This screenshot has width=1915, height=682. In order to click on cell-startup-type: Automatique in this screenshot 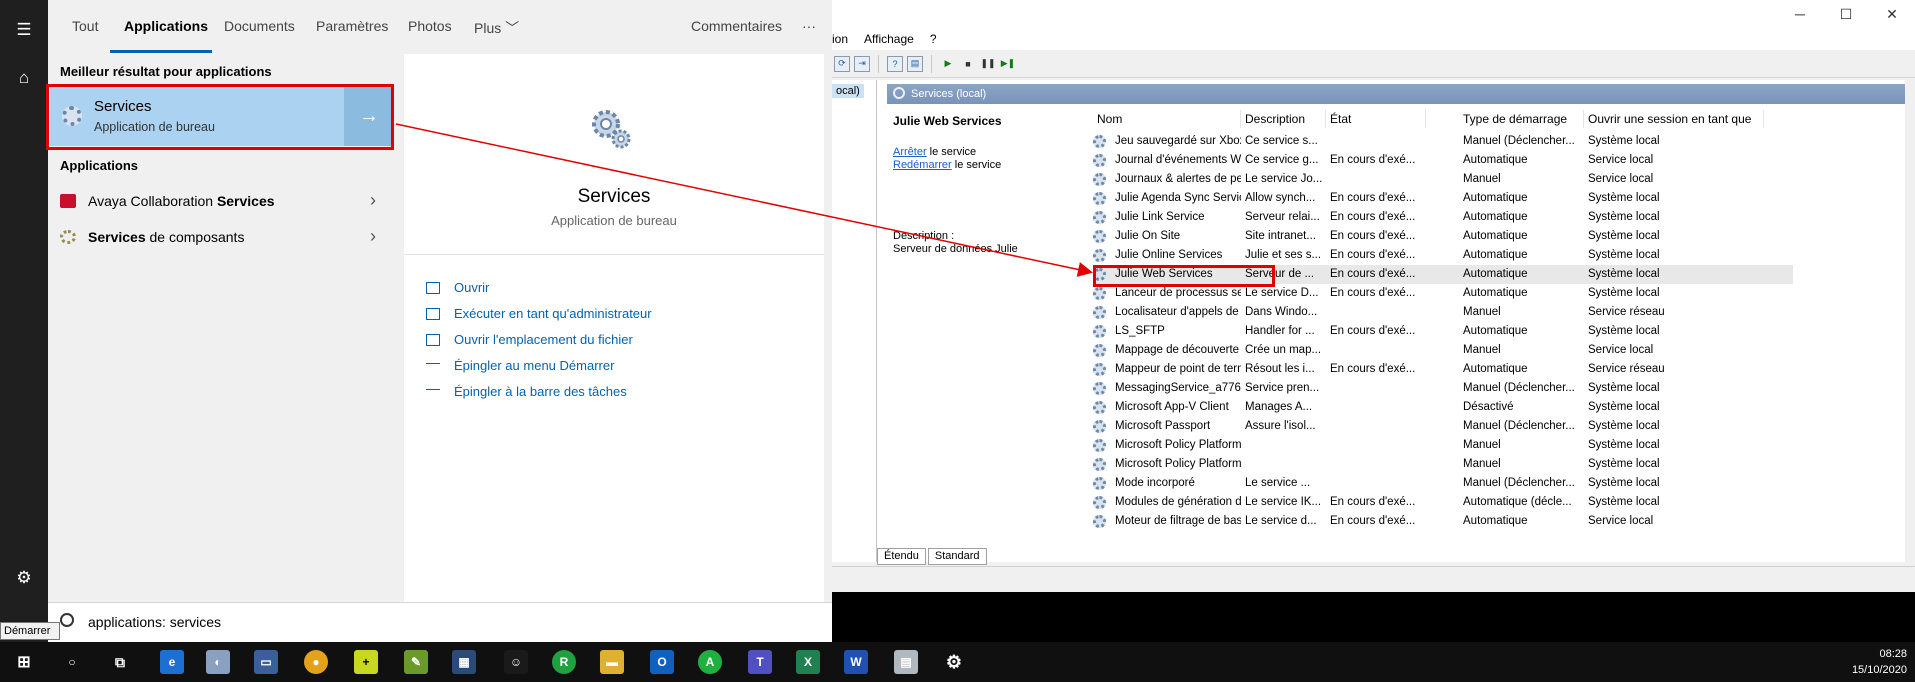, I will do `click(1495, 274)`.